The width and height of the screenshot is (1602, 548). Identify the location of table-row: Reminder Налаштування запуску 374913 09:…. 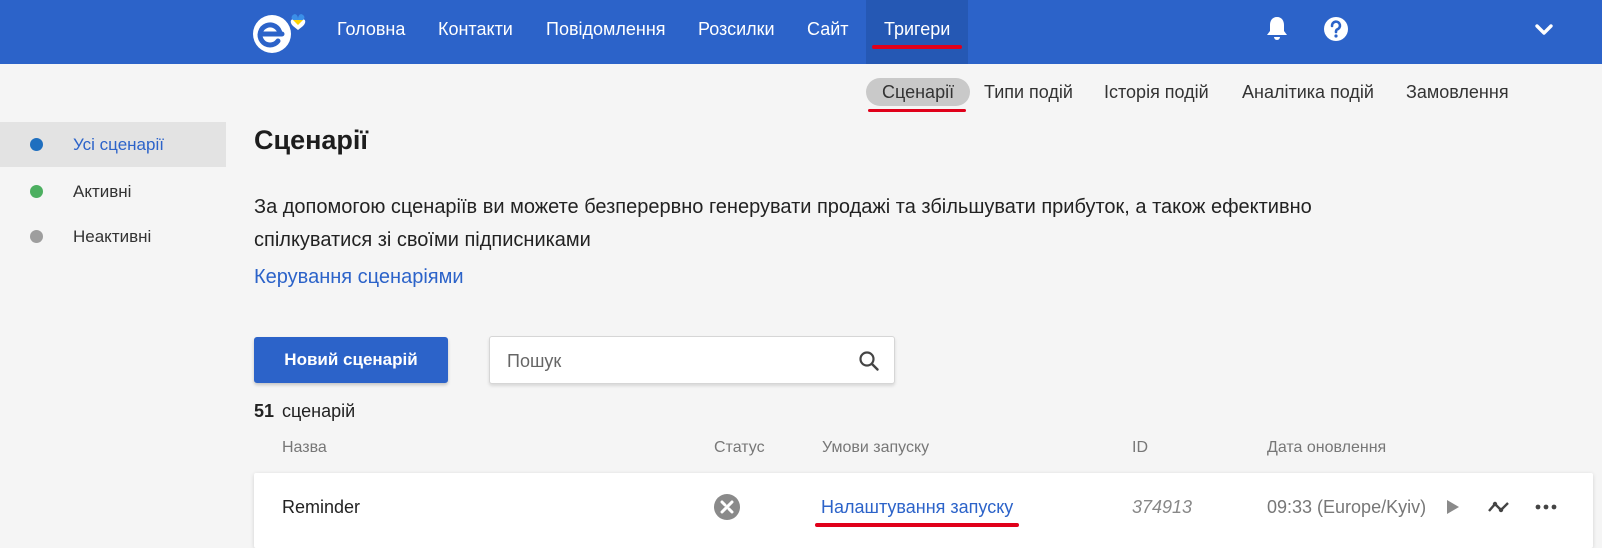
(923, 510).